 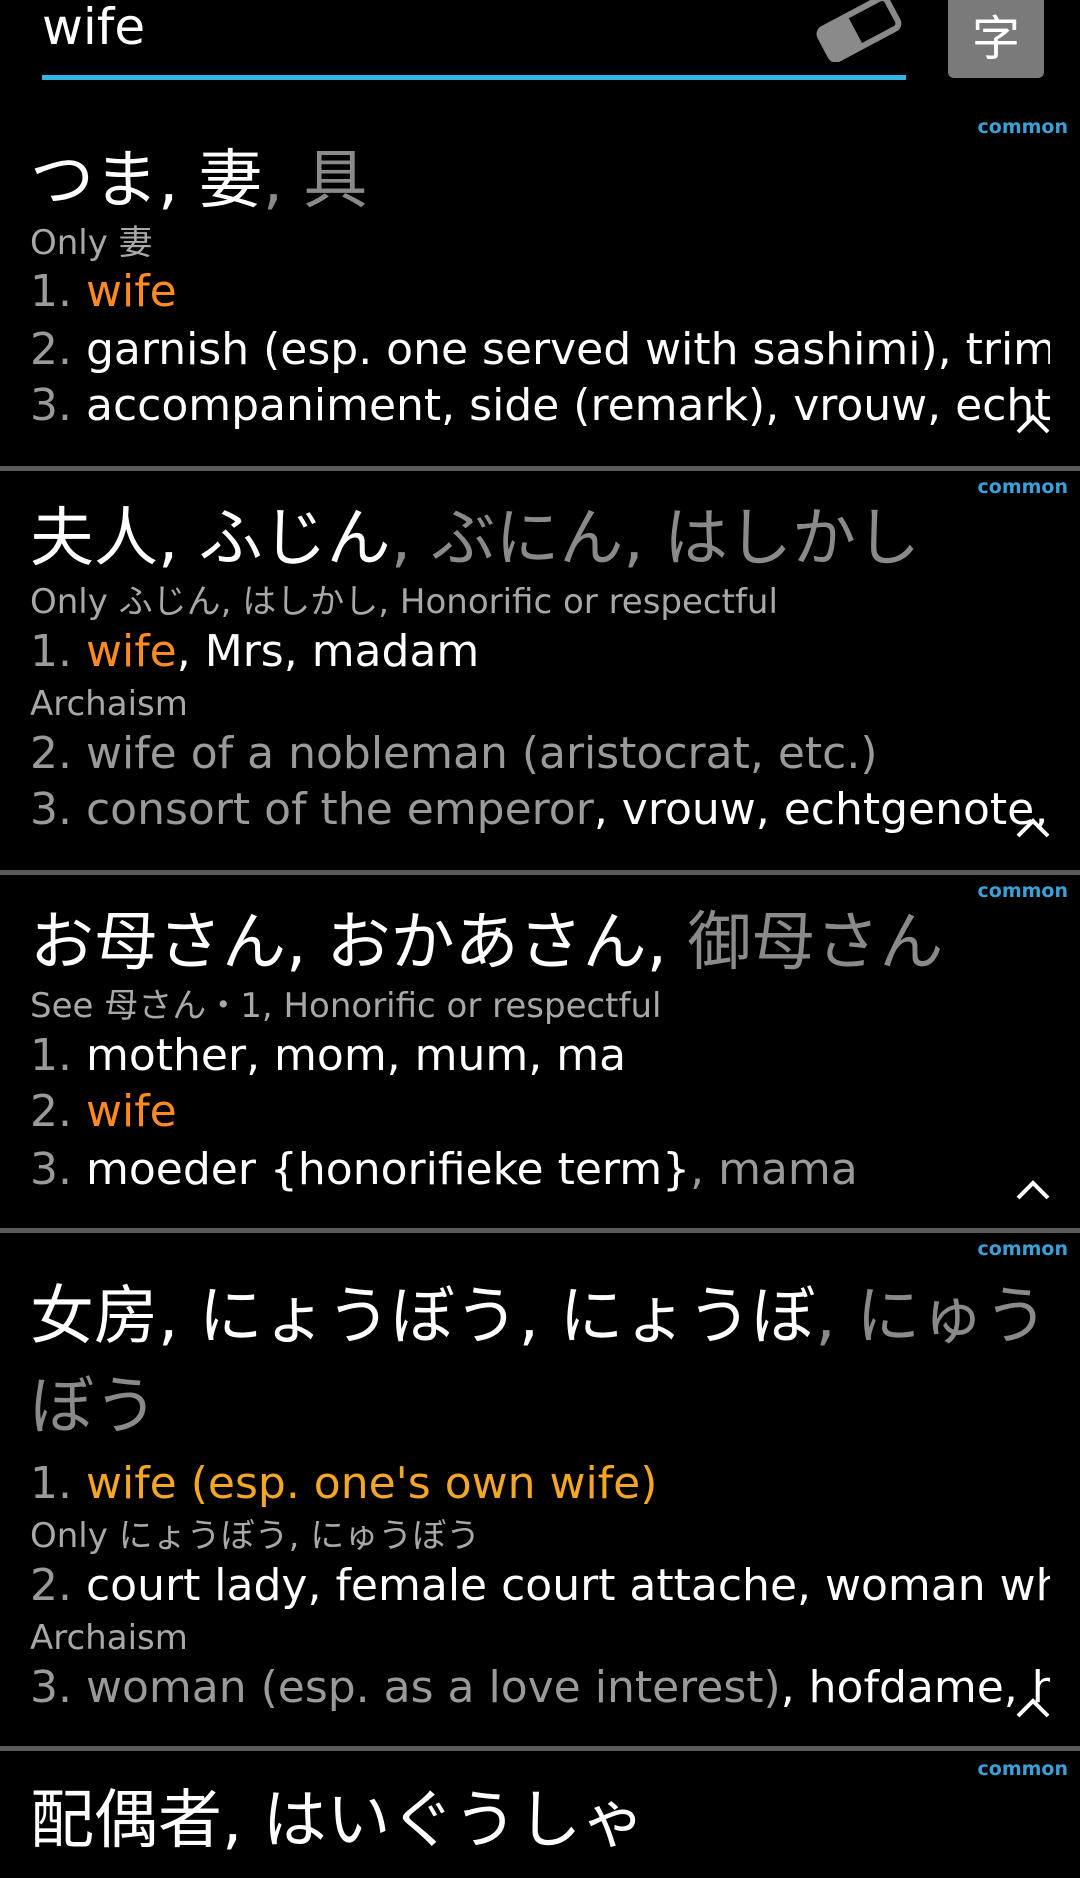 What do you see at coordinates (454, 753) in the screenshot?
I see `sense-2: 2. wife of a nobleman (aristocrat, etc.)` at bounding box center [454, 753].